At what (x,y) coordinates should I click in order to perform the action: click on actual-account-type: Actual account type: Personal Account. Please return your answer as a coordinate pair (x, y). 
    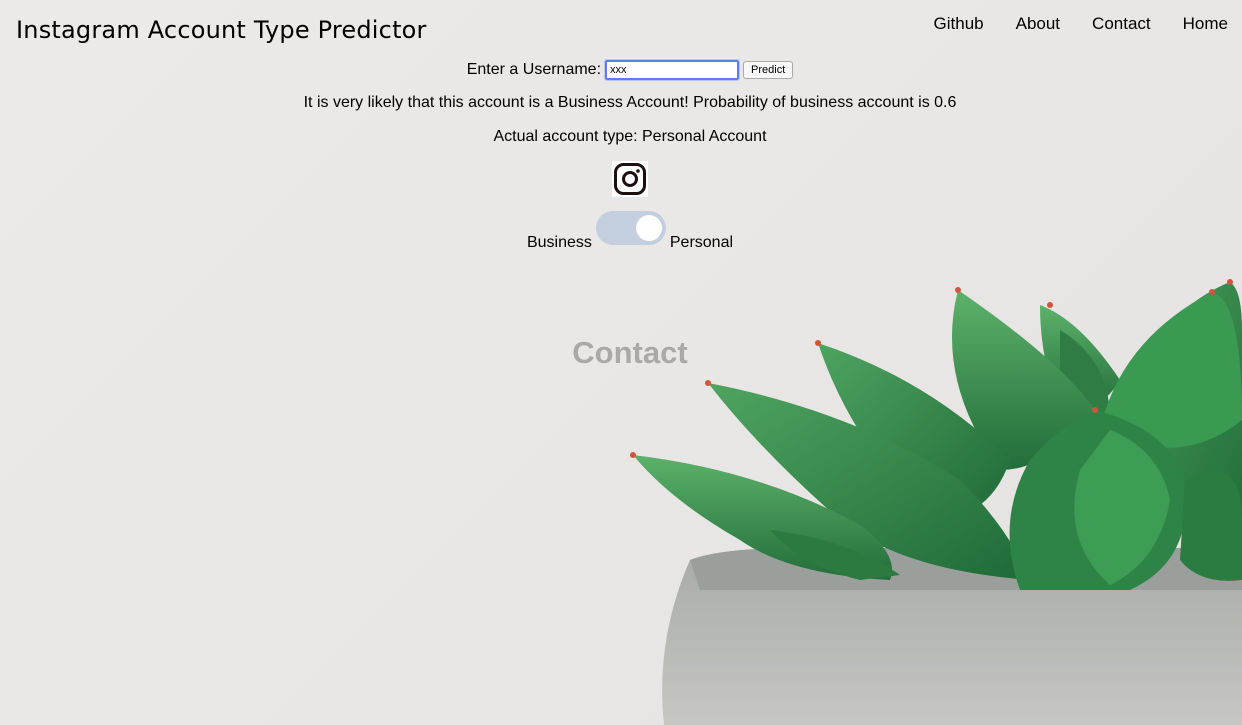
    Looking at the image, I should click on (630, 136).